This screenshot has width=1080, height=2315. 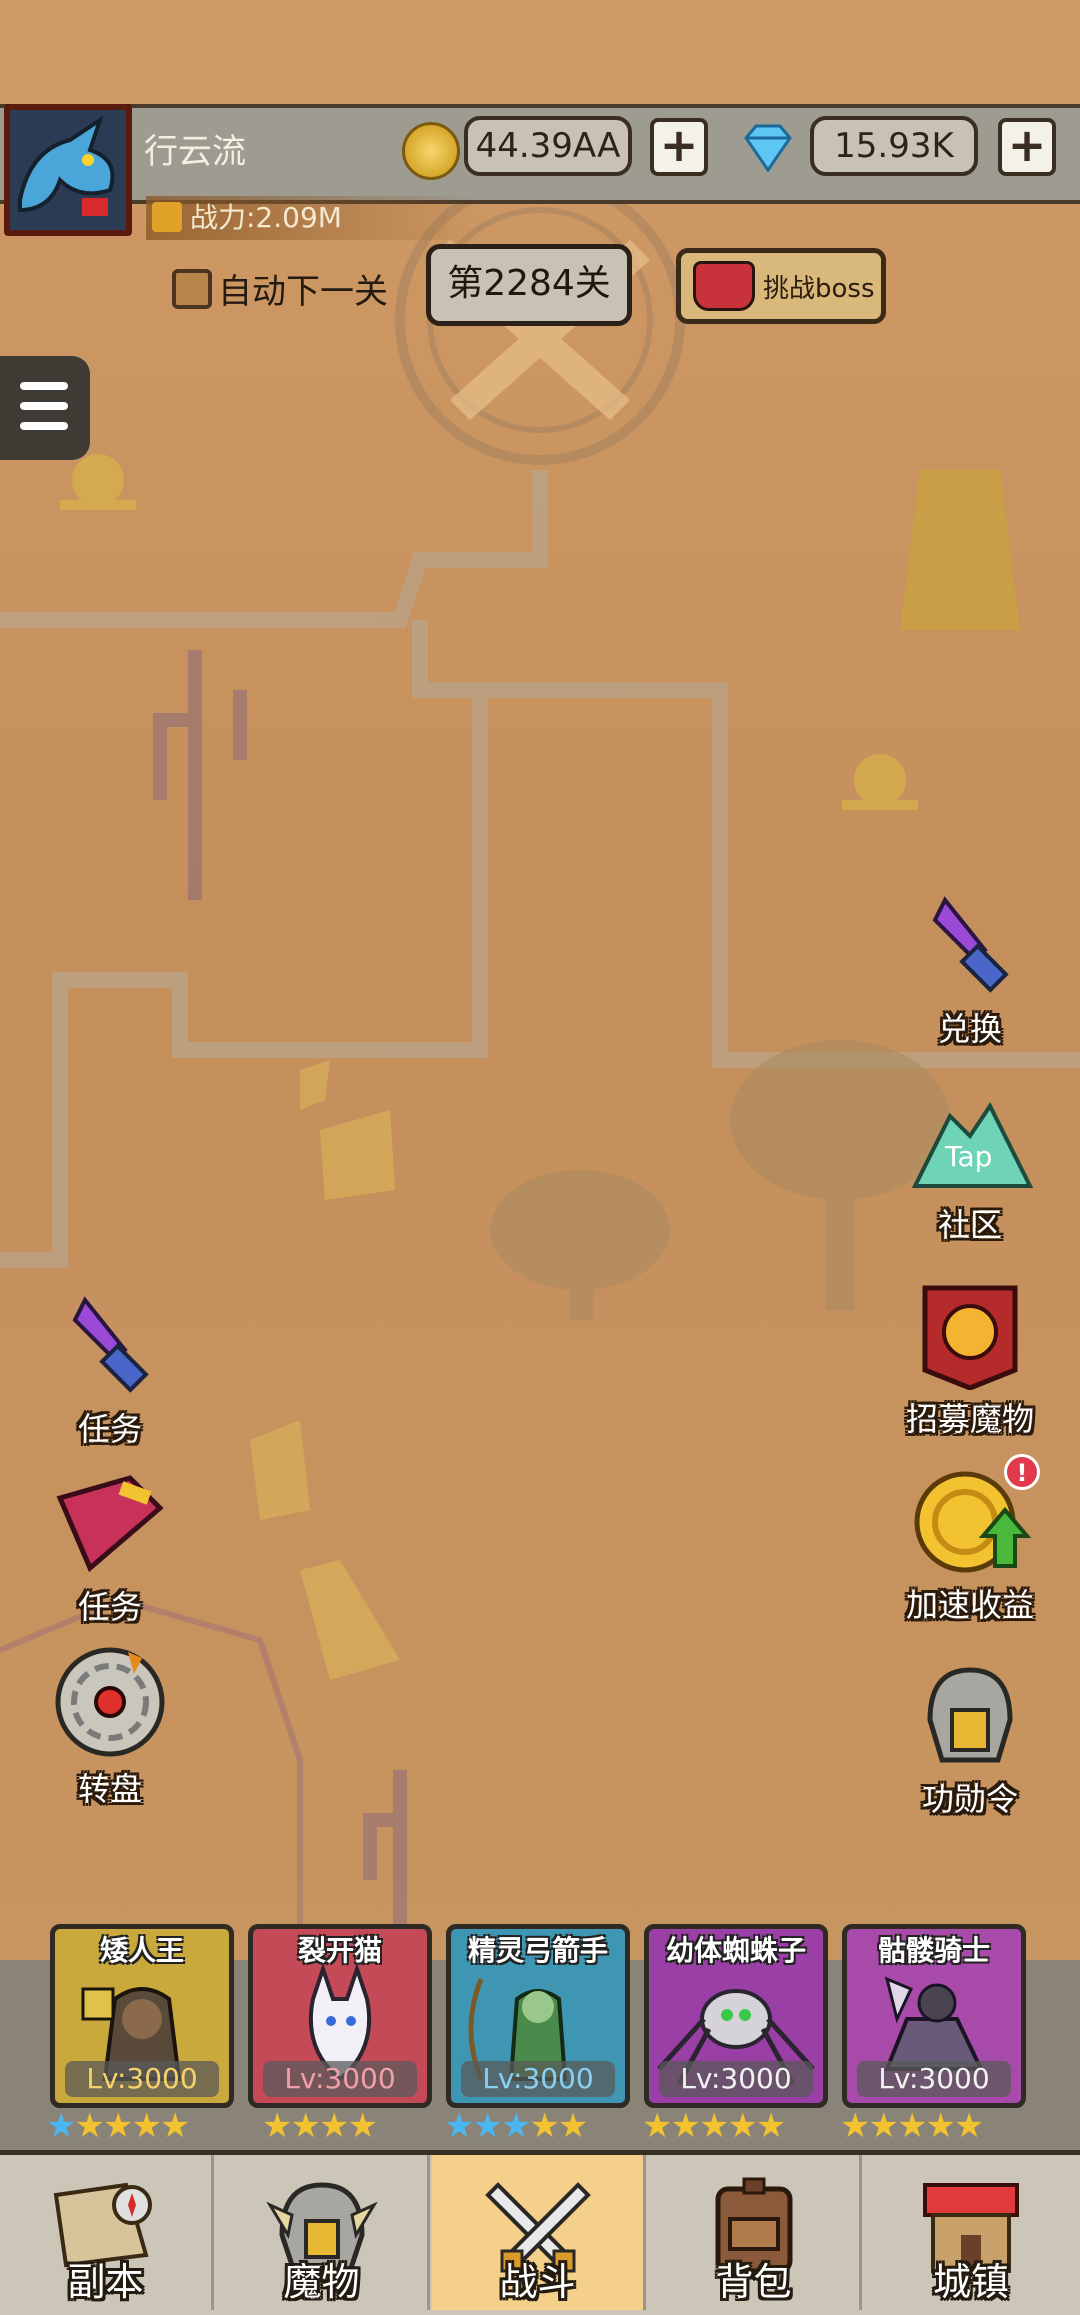 I want to click on nav-town-label: 城镇, so click(x=970, y=2282).